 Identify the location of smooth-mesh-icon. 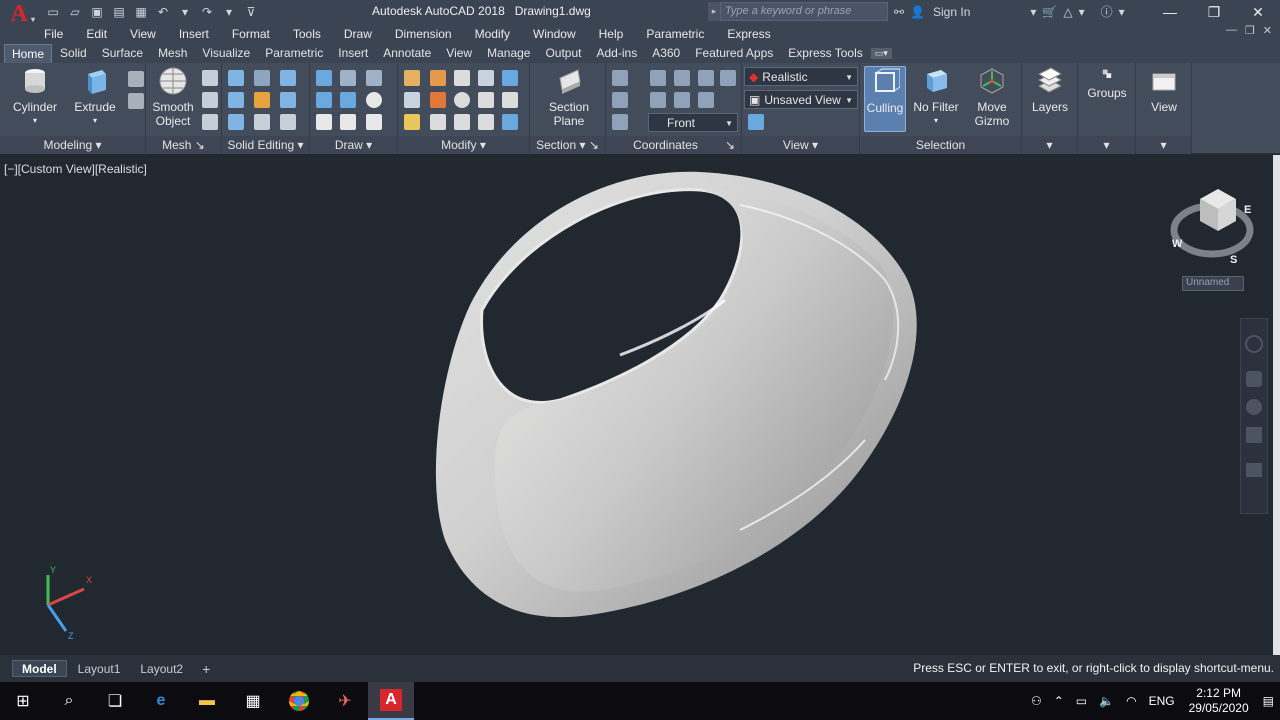
(136, 101).